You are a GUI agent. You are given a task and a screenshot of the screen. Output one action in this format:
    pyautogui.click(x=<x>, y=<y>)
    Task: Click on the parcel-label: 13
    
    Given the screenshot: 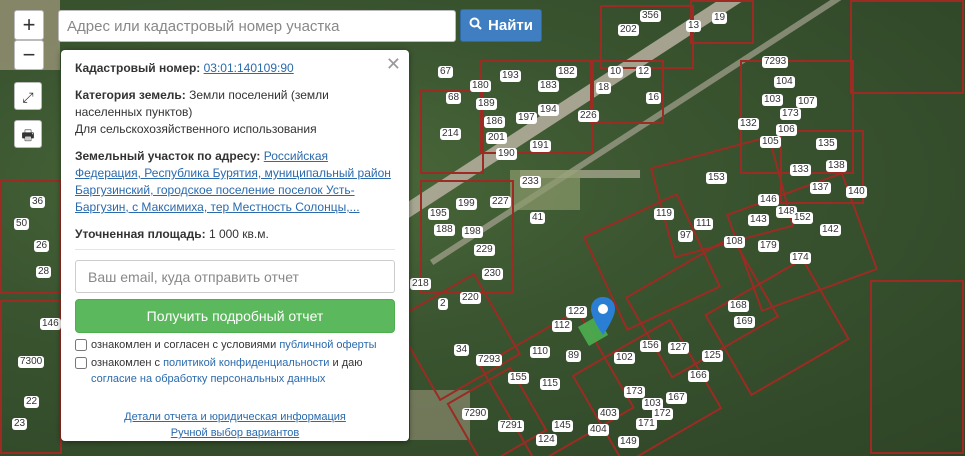 What is the action you would take?
    pyautogui.click(x=694, y=26)
    